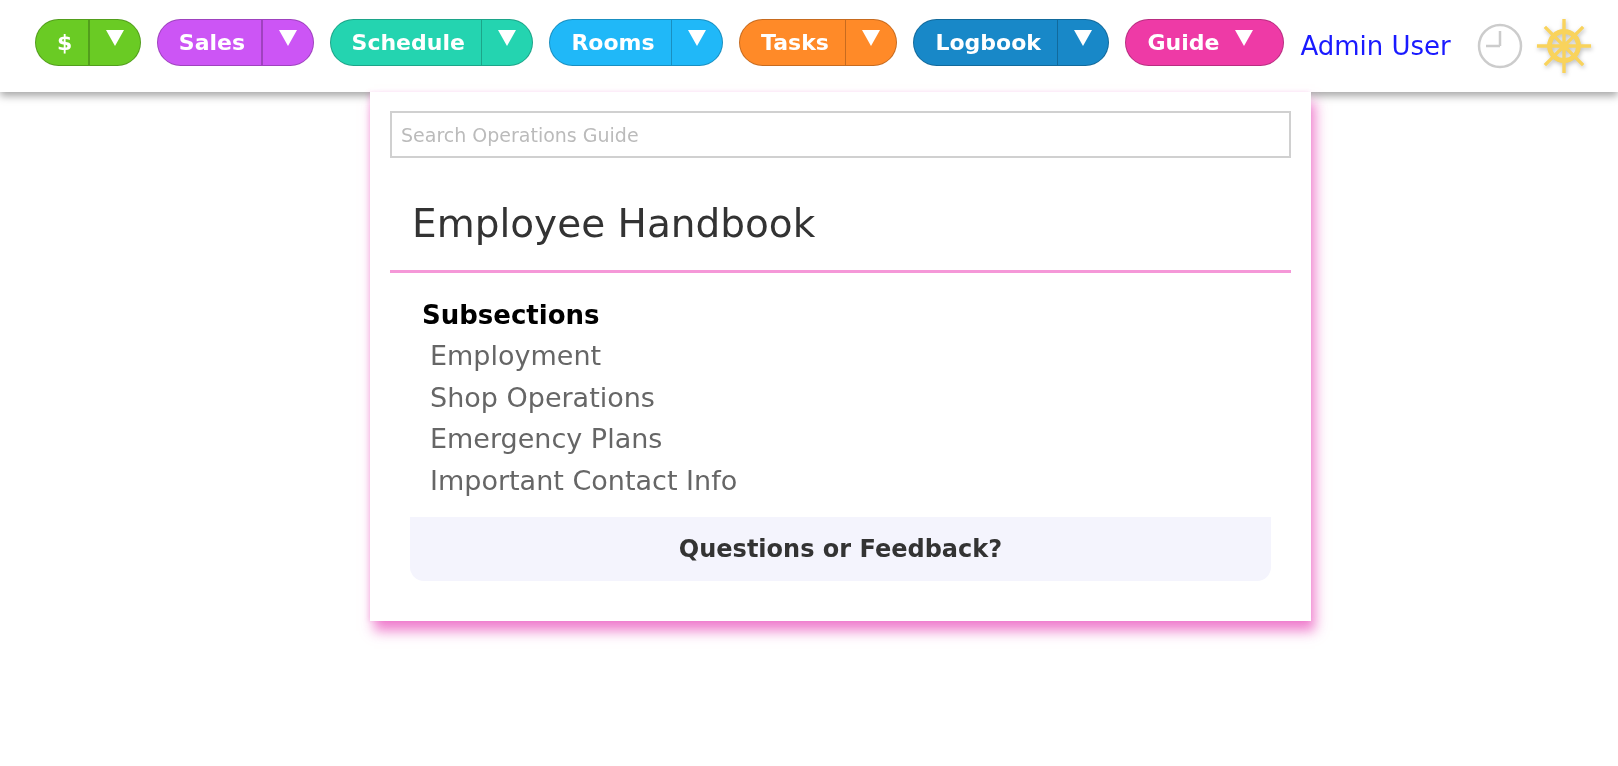 This screenshot has height=766, width=1618. I want to click on menu-button: Tasks, so click(818, 42).